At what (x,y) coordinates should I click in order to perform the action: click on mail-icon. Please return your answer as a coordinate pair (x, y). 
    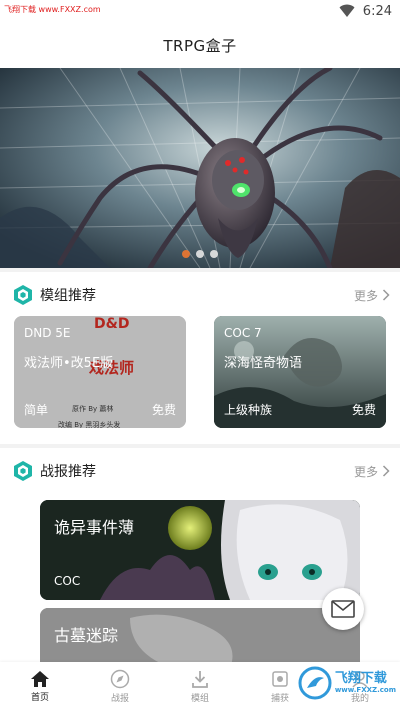
    Looking at the image, I should click on (343, 609).